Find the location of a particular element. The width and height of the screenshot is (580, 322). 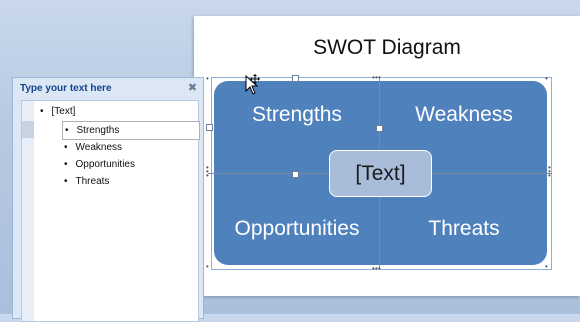

frame-grip-bottom-left: • is located at coordinates (207, 266).